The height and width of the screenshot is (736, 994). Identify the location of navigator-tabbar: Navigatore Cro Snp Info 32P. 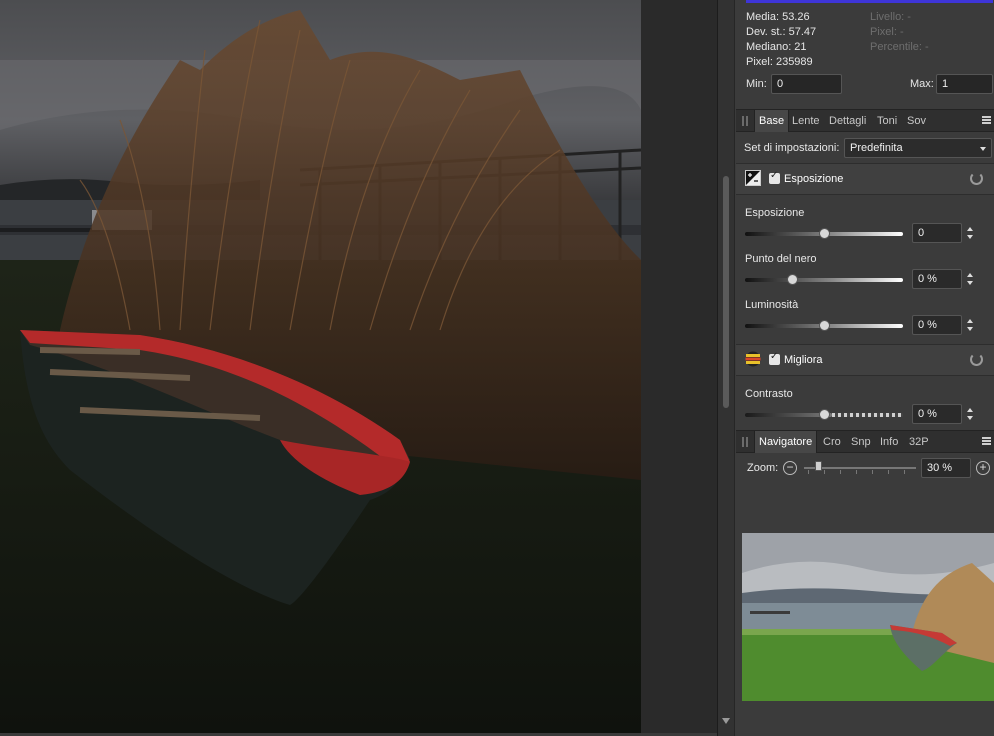
(865, 441).